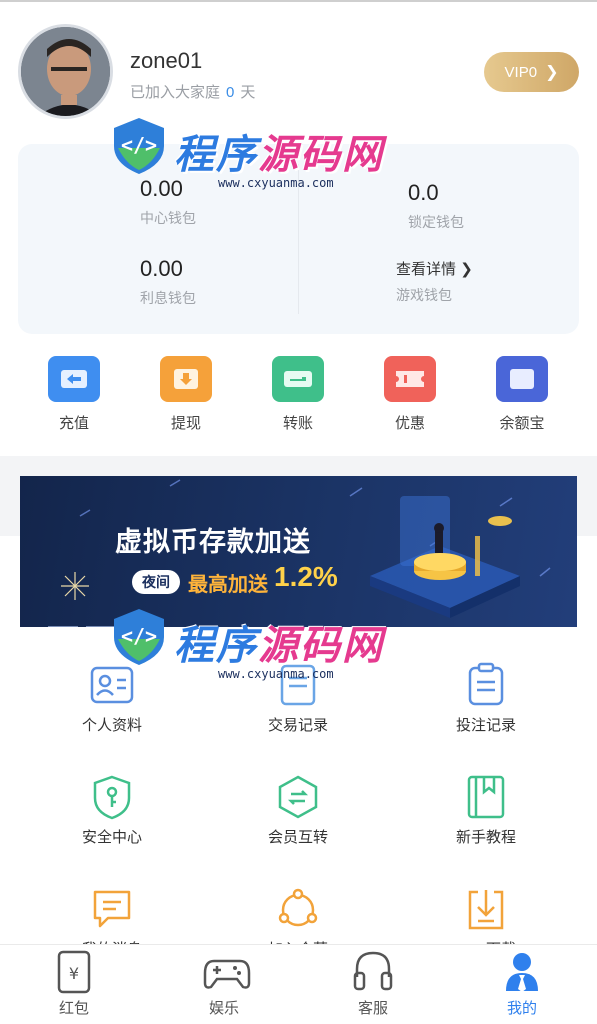 This screenshot has height=1024, width=597. Describe the element at coordinates (298, 909) in the screenshot. I see `partner-icon` at that location.